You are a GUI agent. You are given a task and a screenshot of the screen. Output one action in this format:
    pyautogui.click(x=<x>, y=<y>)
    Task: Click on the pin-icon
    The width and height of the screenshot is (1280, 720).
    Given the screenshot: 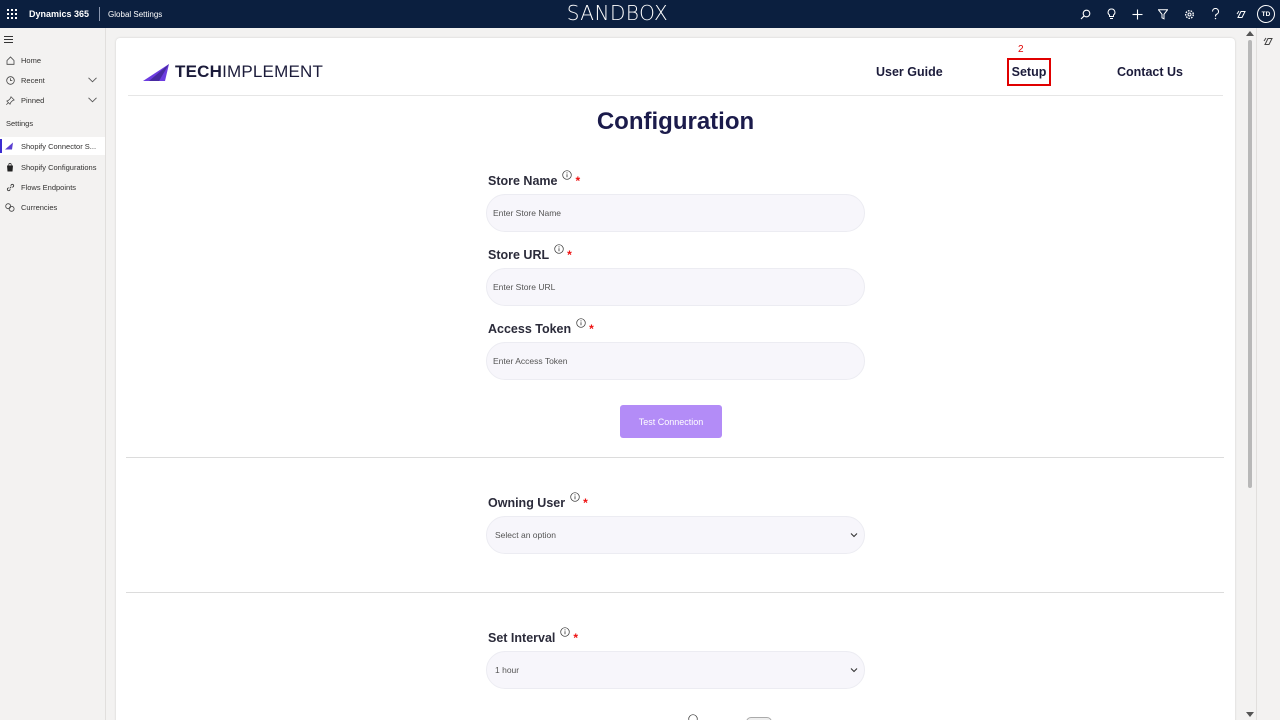 What is the action you would take?
    pyautogui.click(x=10, y=100)
    